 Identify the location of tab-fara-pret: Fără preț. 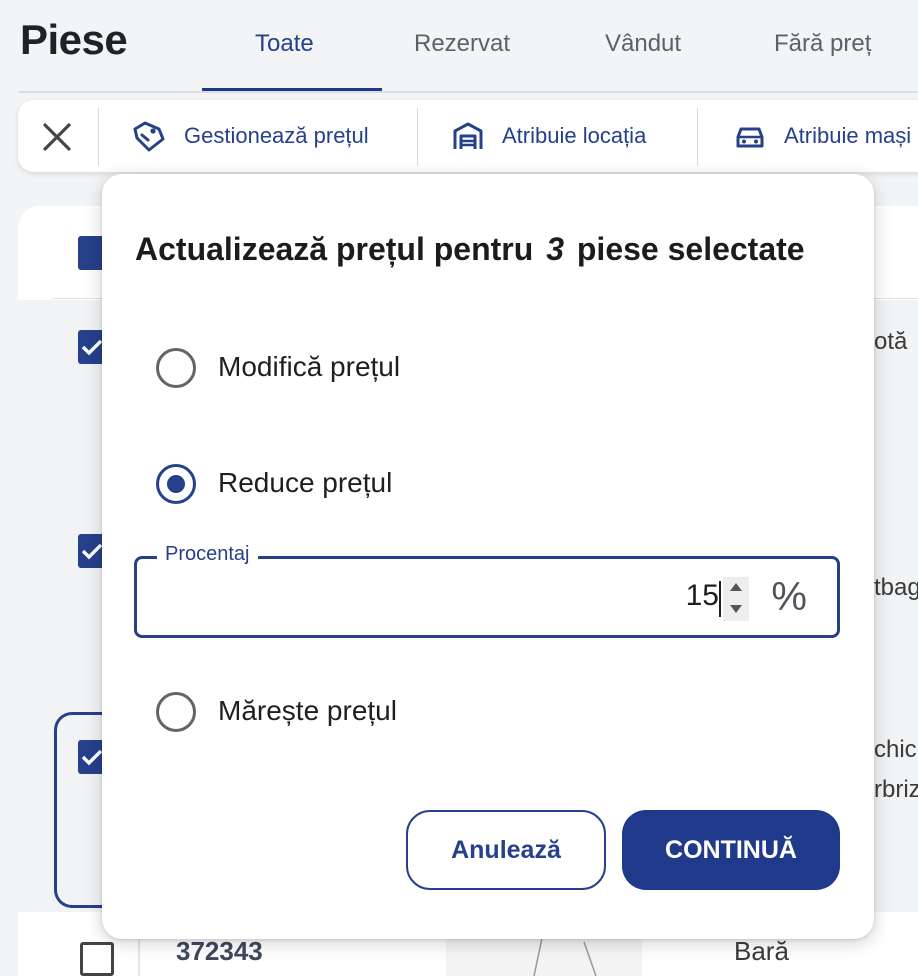
(822, 44).